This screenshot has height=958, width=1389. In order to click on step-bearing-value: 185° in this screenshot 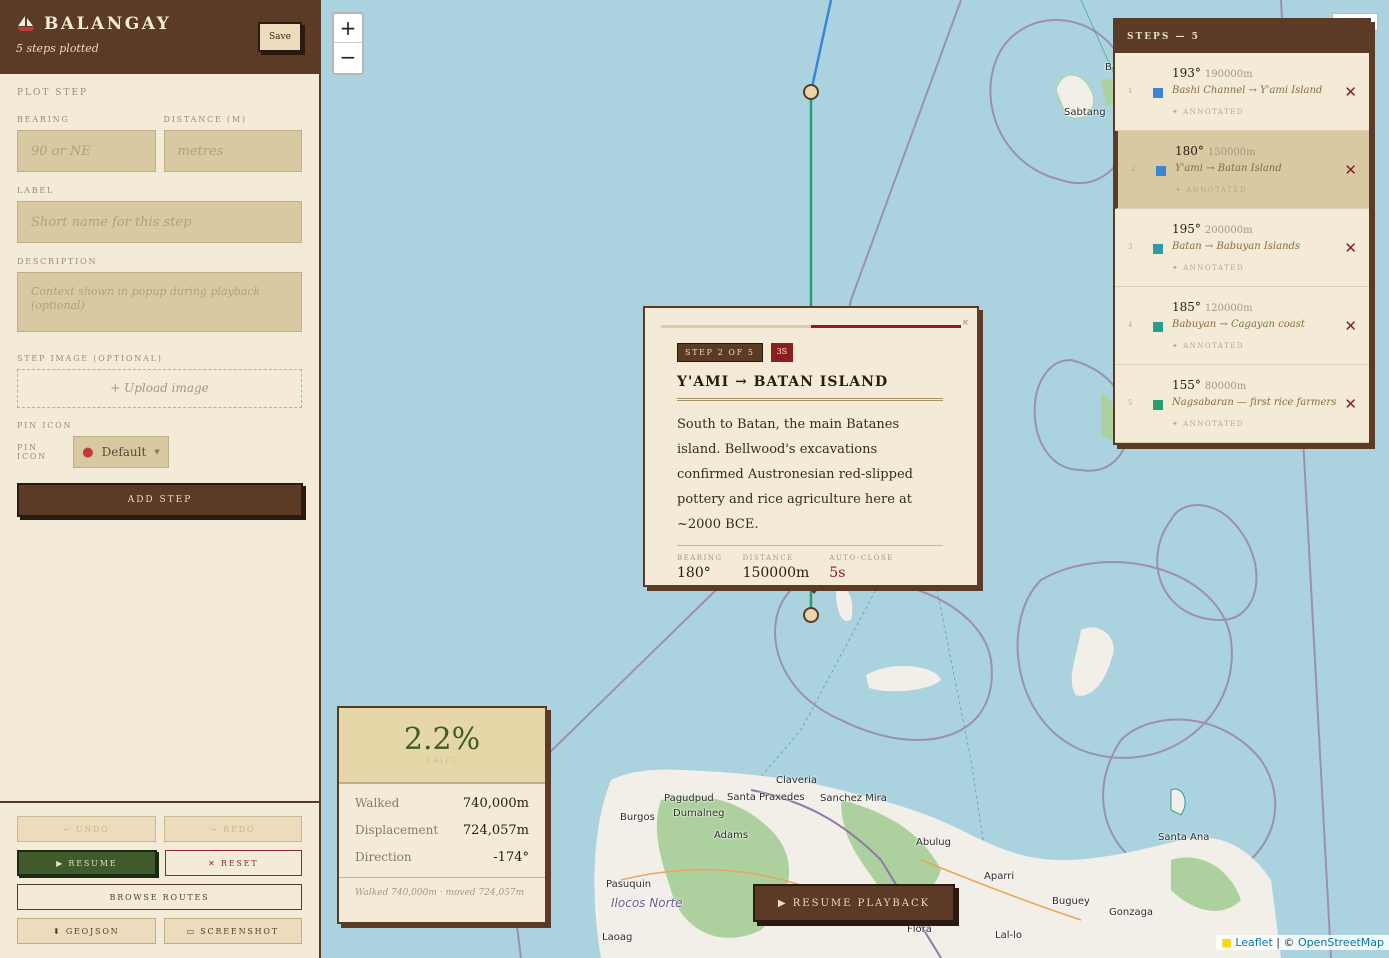, I will do `click(1186, 307)`.